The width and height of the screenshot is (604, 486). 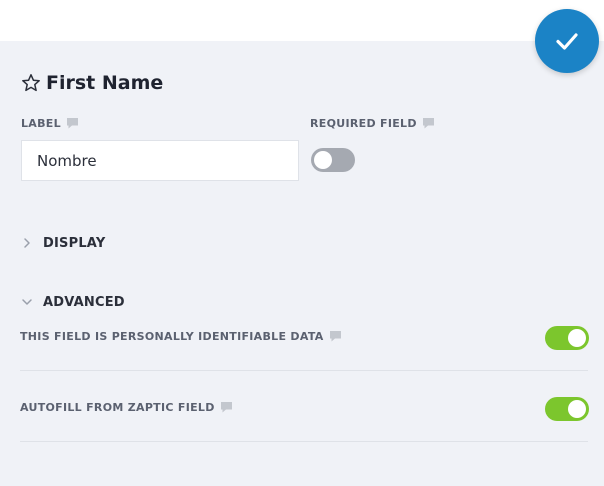 What do you see at coordinates (302, 20) in the screenshot?
I see `top-bar` at bounding box center [302, 20].